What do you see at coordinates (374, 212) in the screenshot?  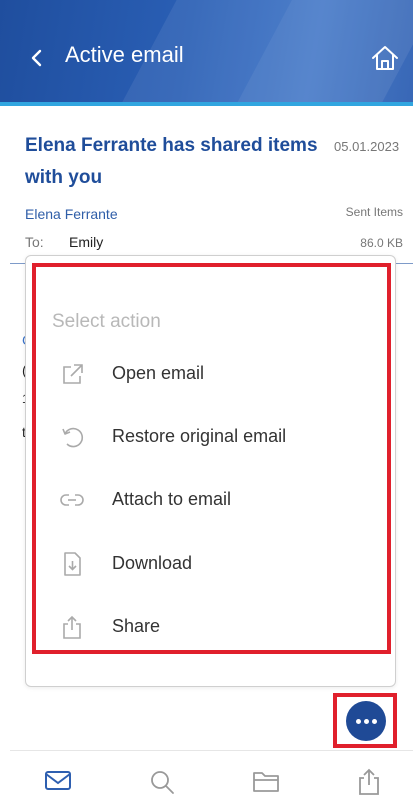 I see `email-folder: Sent Items` at bounding box center [374, 212].